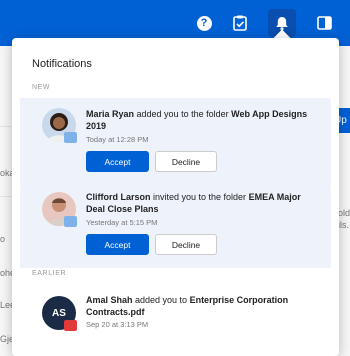 This screenshot has height=356, width=350. What do you see at coordinates (117, 324) in the screenshot?
I see `notification-time: Sep 20 at 3:13 PM` at bounding box center [117, 324].